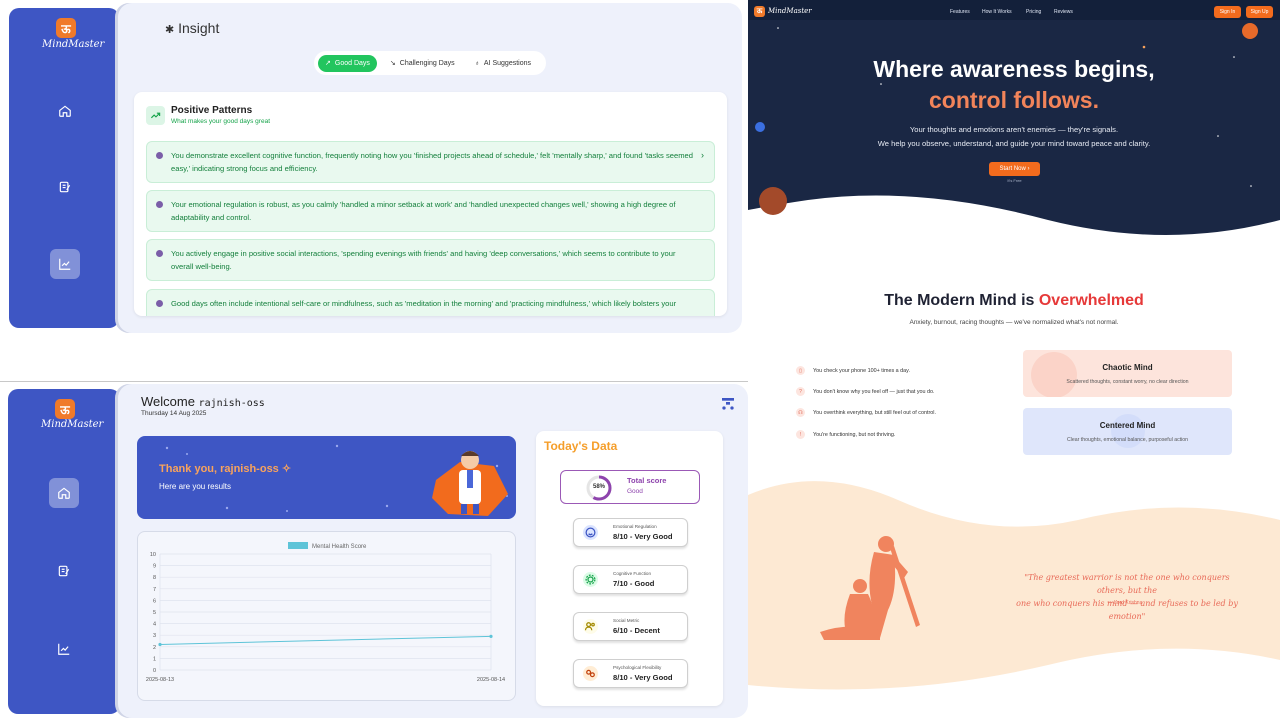 Image resolution: width=1280 pixels, height=720 pixels. What do you see at coordinates (392, 63) in the screenshot?
I see `trend-down-icon: ↘` at bounding box center [392, 63].